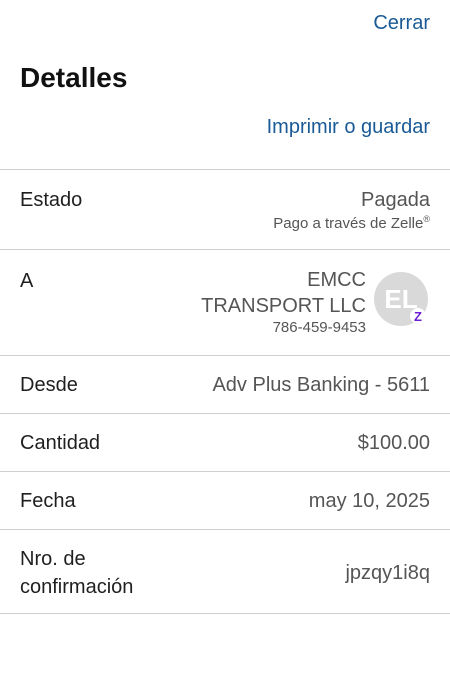 Image resolution: width=450 pixels, height=695 pixels. I want to click on payment-method: Pago a través de Zelle®, so click(351, 223).